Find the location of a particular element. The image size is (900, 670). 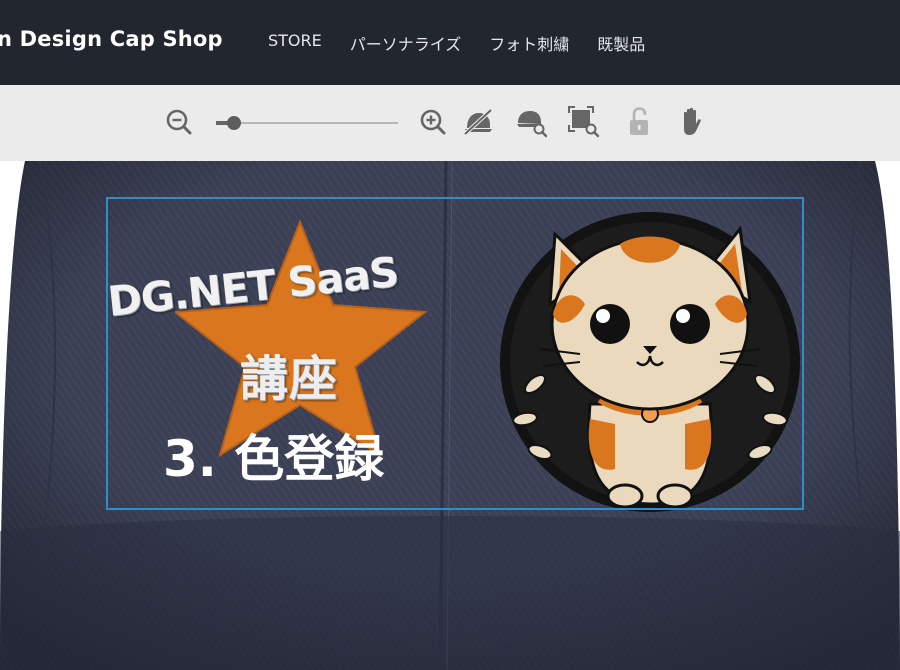

unlock-icon is located at coordinates (639, 122).